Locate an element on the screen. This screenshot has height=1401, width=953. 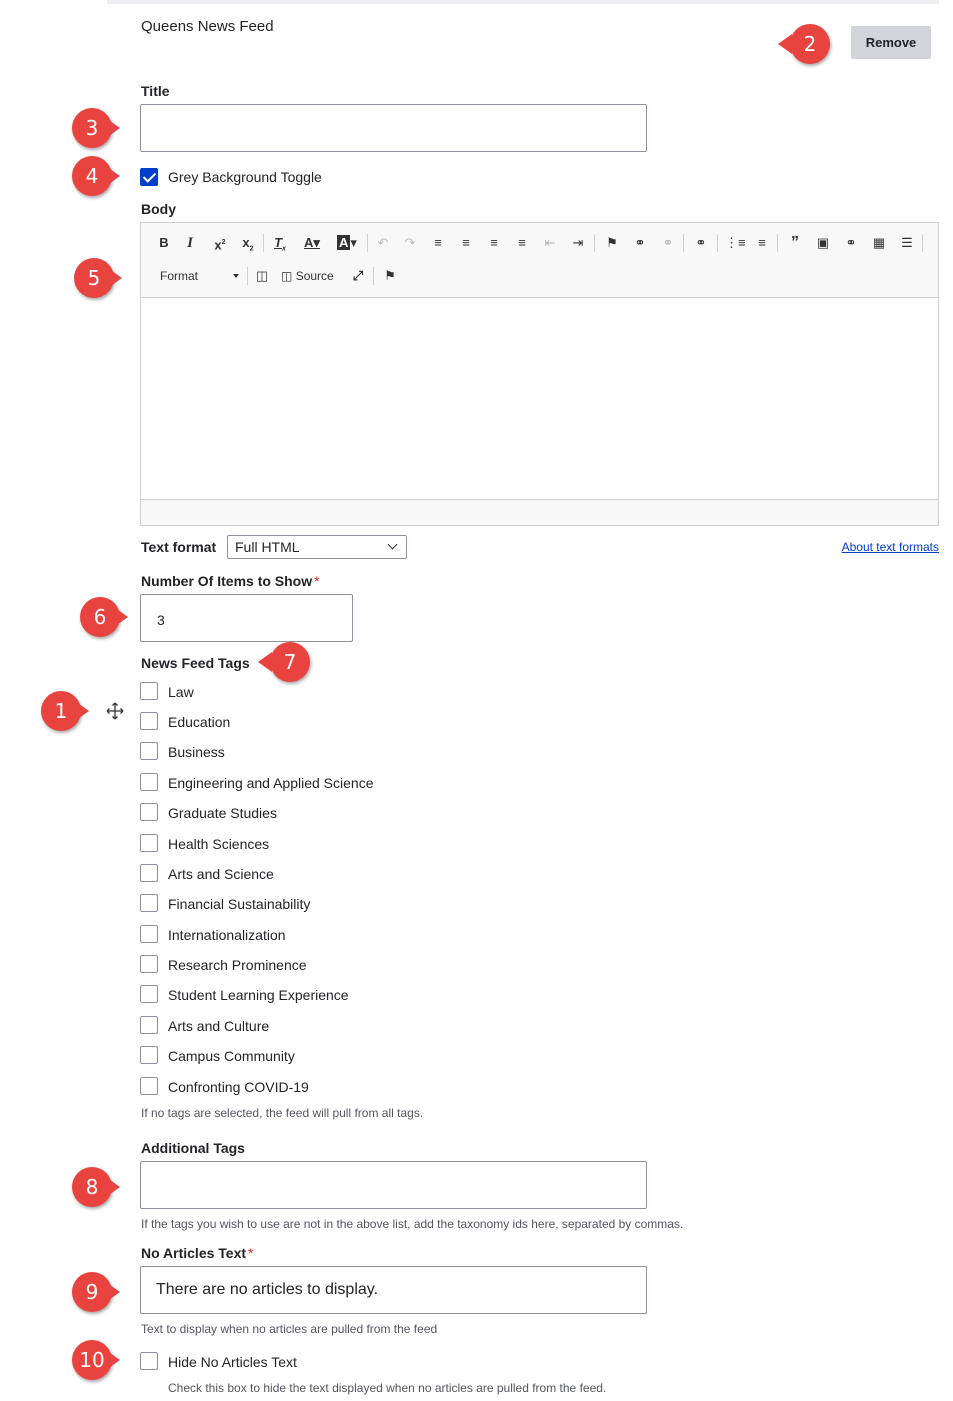
editor-content-area is located at coordinates (539, 399).